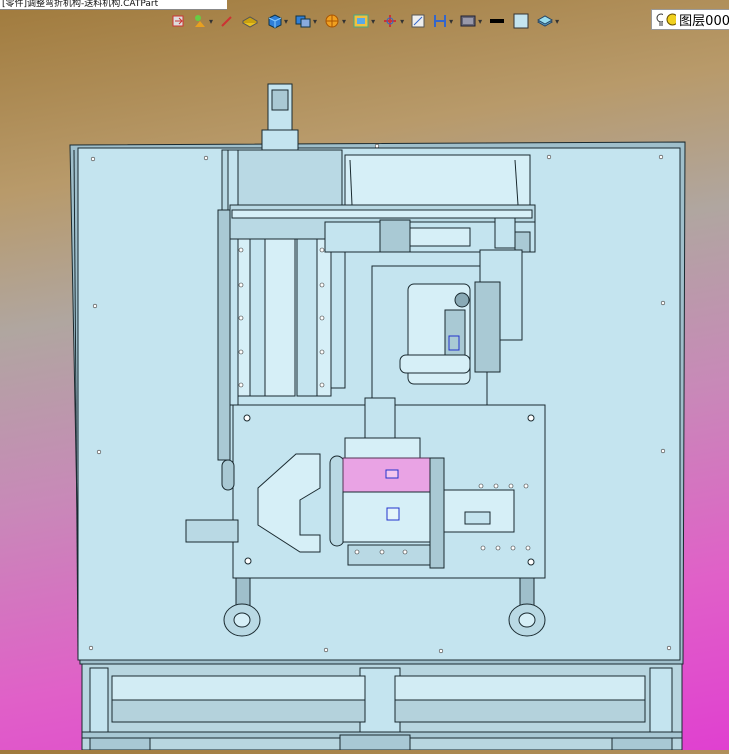  I want to click on pad-feature-button, so click(250, 21).